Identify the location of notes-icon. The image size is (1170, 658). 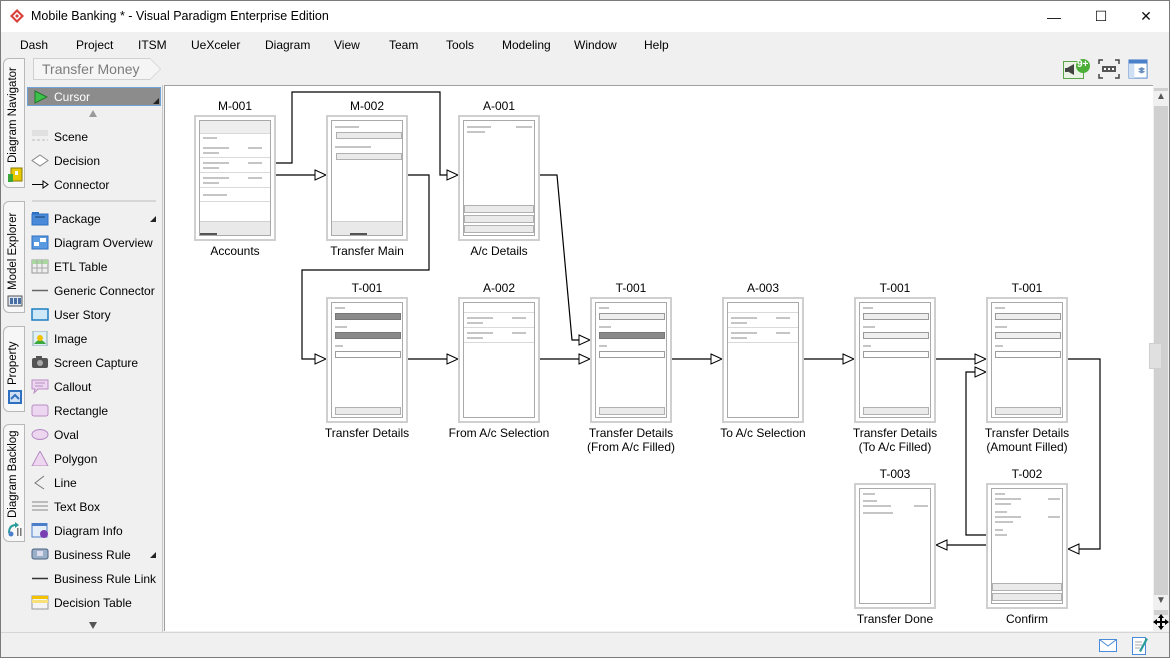
(1140, 645).